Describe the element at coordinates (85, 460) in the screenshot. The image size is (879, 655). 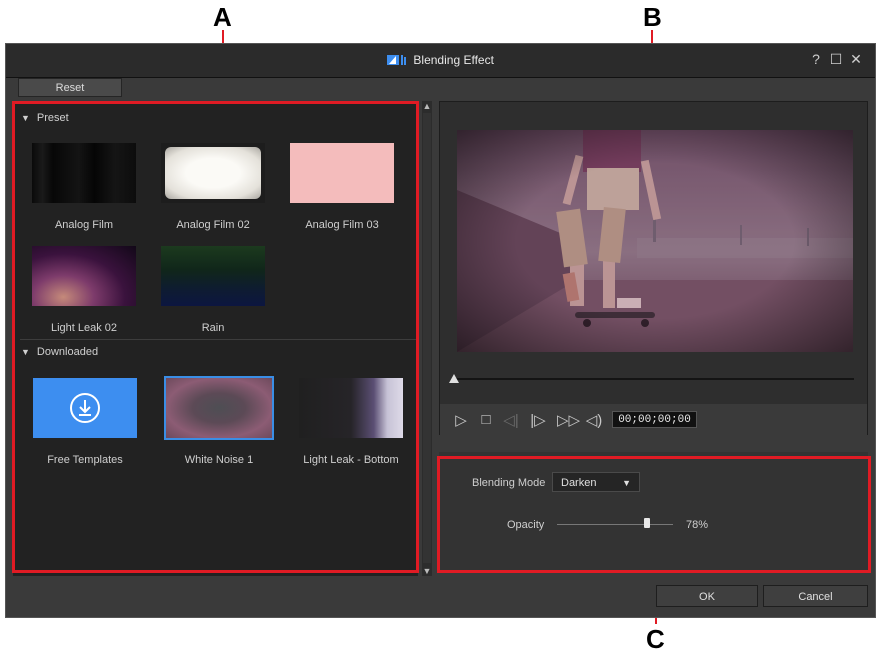
I see `downloaded-label: Free Templates` at that location.